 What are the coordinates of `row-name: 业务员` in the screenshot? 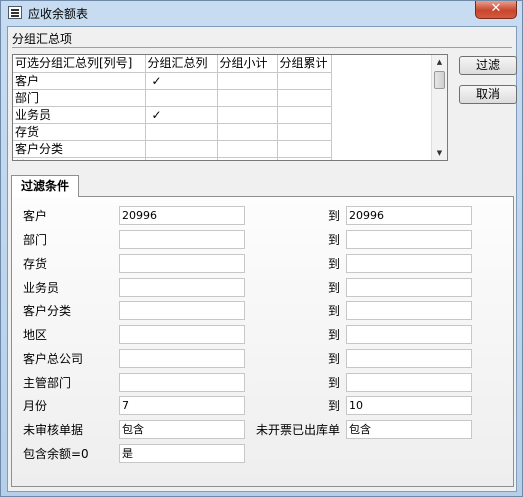 It's located at (79, 115).